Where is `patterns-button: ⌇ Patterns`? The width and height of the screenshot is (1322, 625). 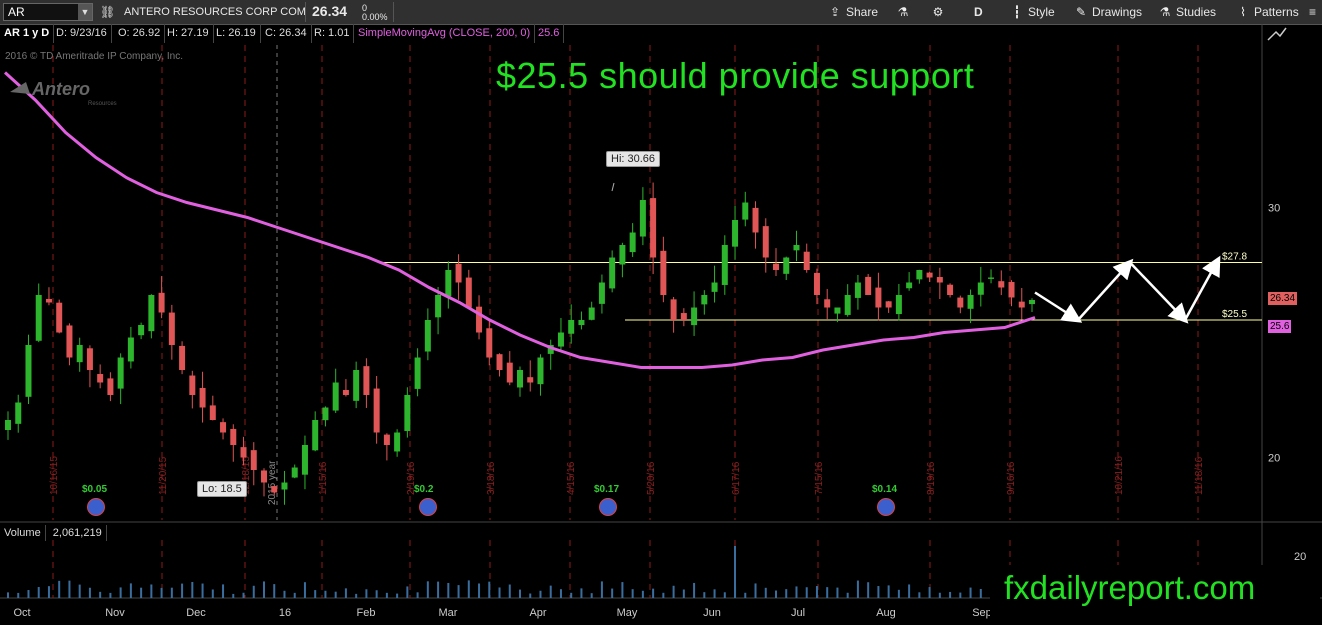
patterns-button: ⌇ Patterns is located at coordinates (1267, 12).